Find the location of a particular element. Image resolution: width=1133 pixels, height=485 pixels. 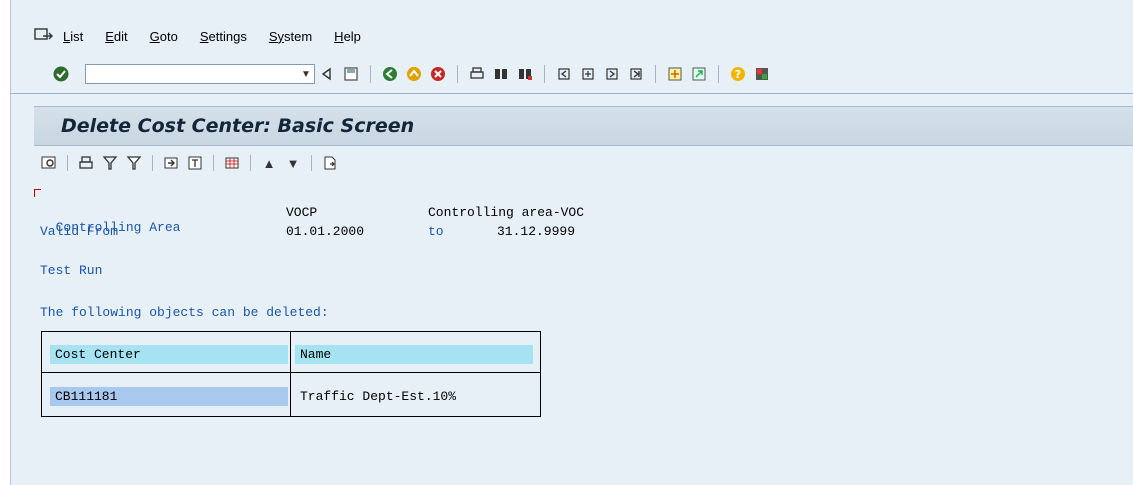

column-icon is located at coordinates (232, 163).